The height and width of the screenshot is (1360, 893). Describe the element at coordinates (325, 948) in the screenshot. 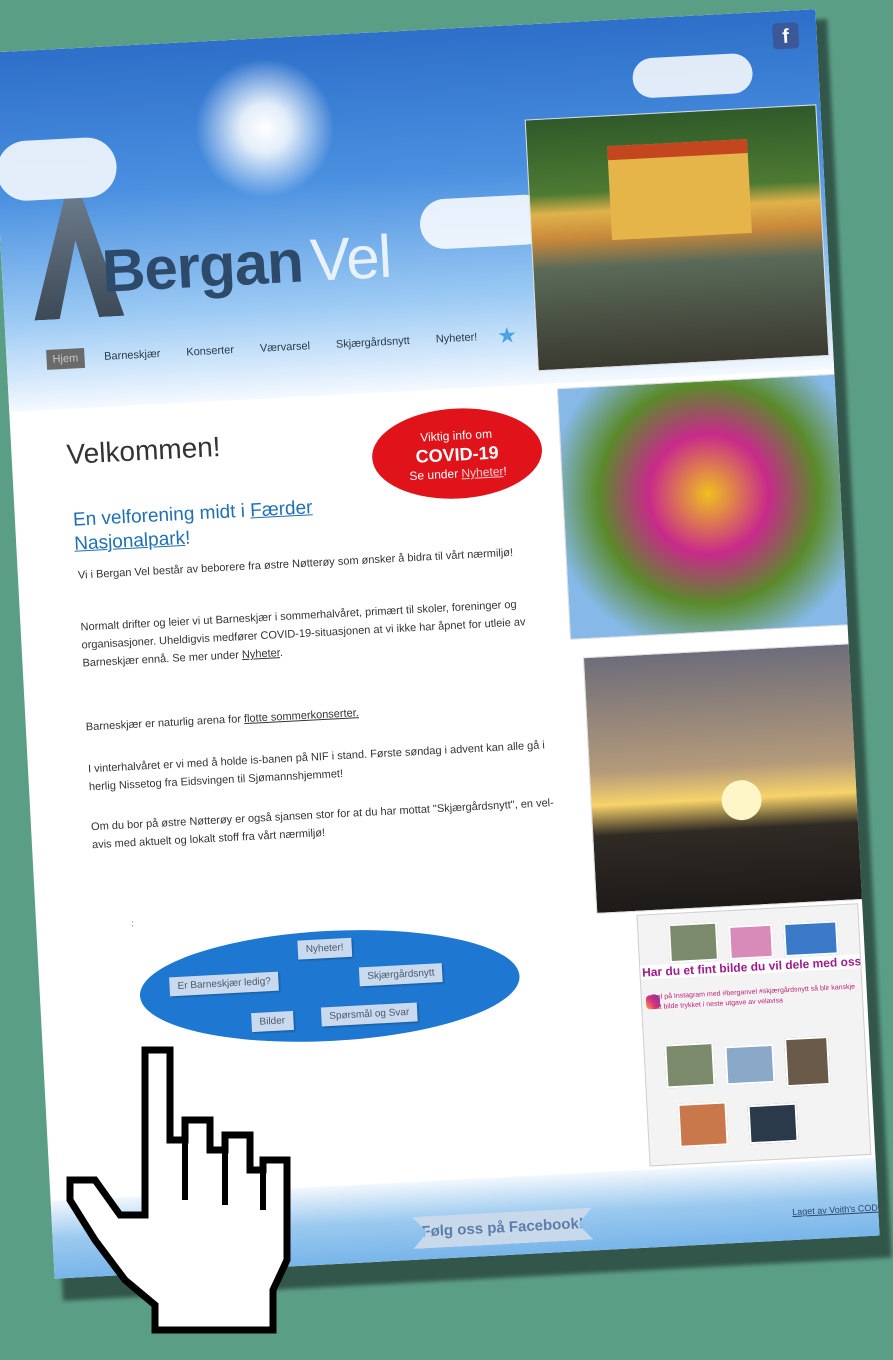

I see `quick-link-nyheter: Nyheter!` at that location.